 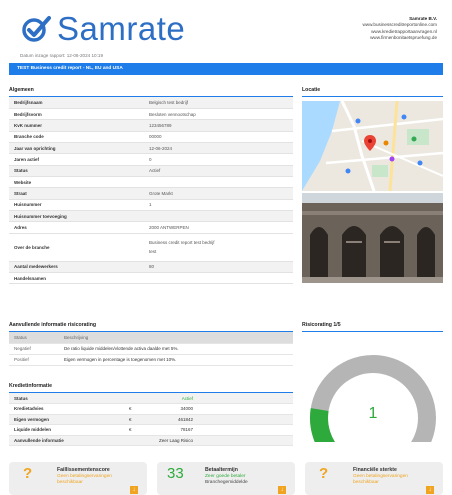 What do you see at coordinates (34, 349) in the screenshot?
I see `risk-status: Negatief` at bounding box center [34, 349].